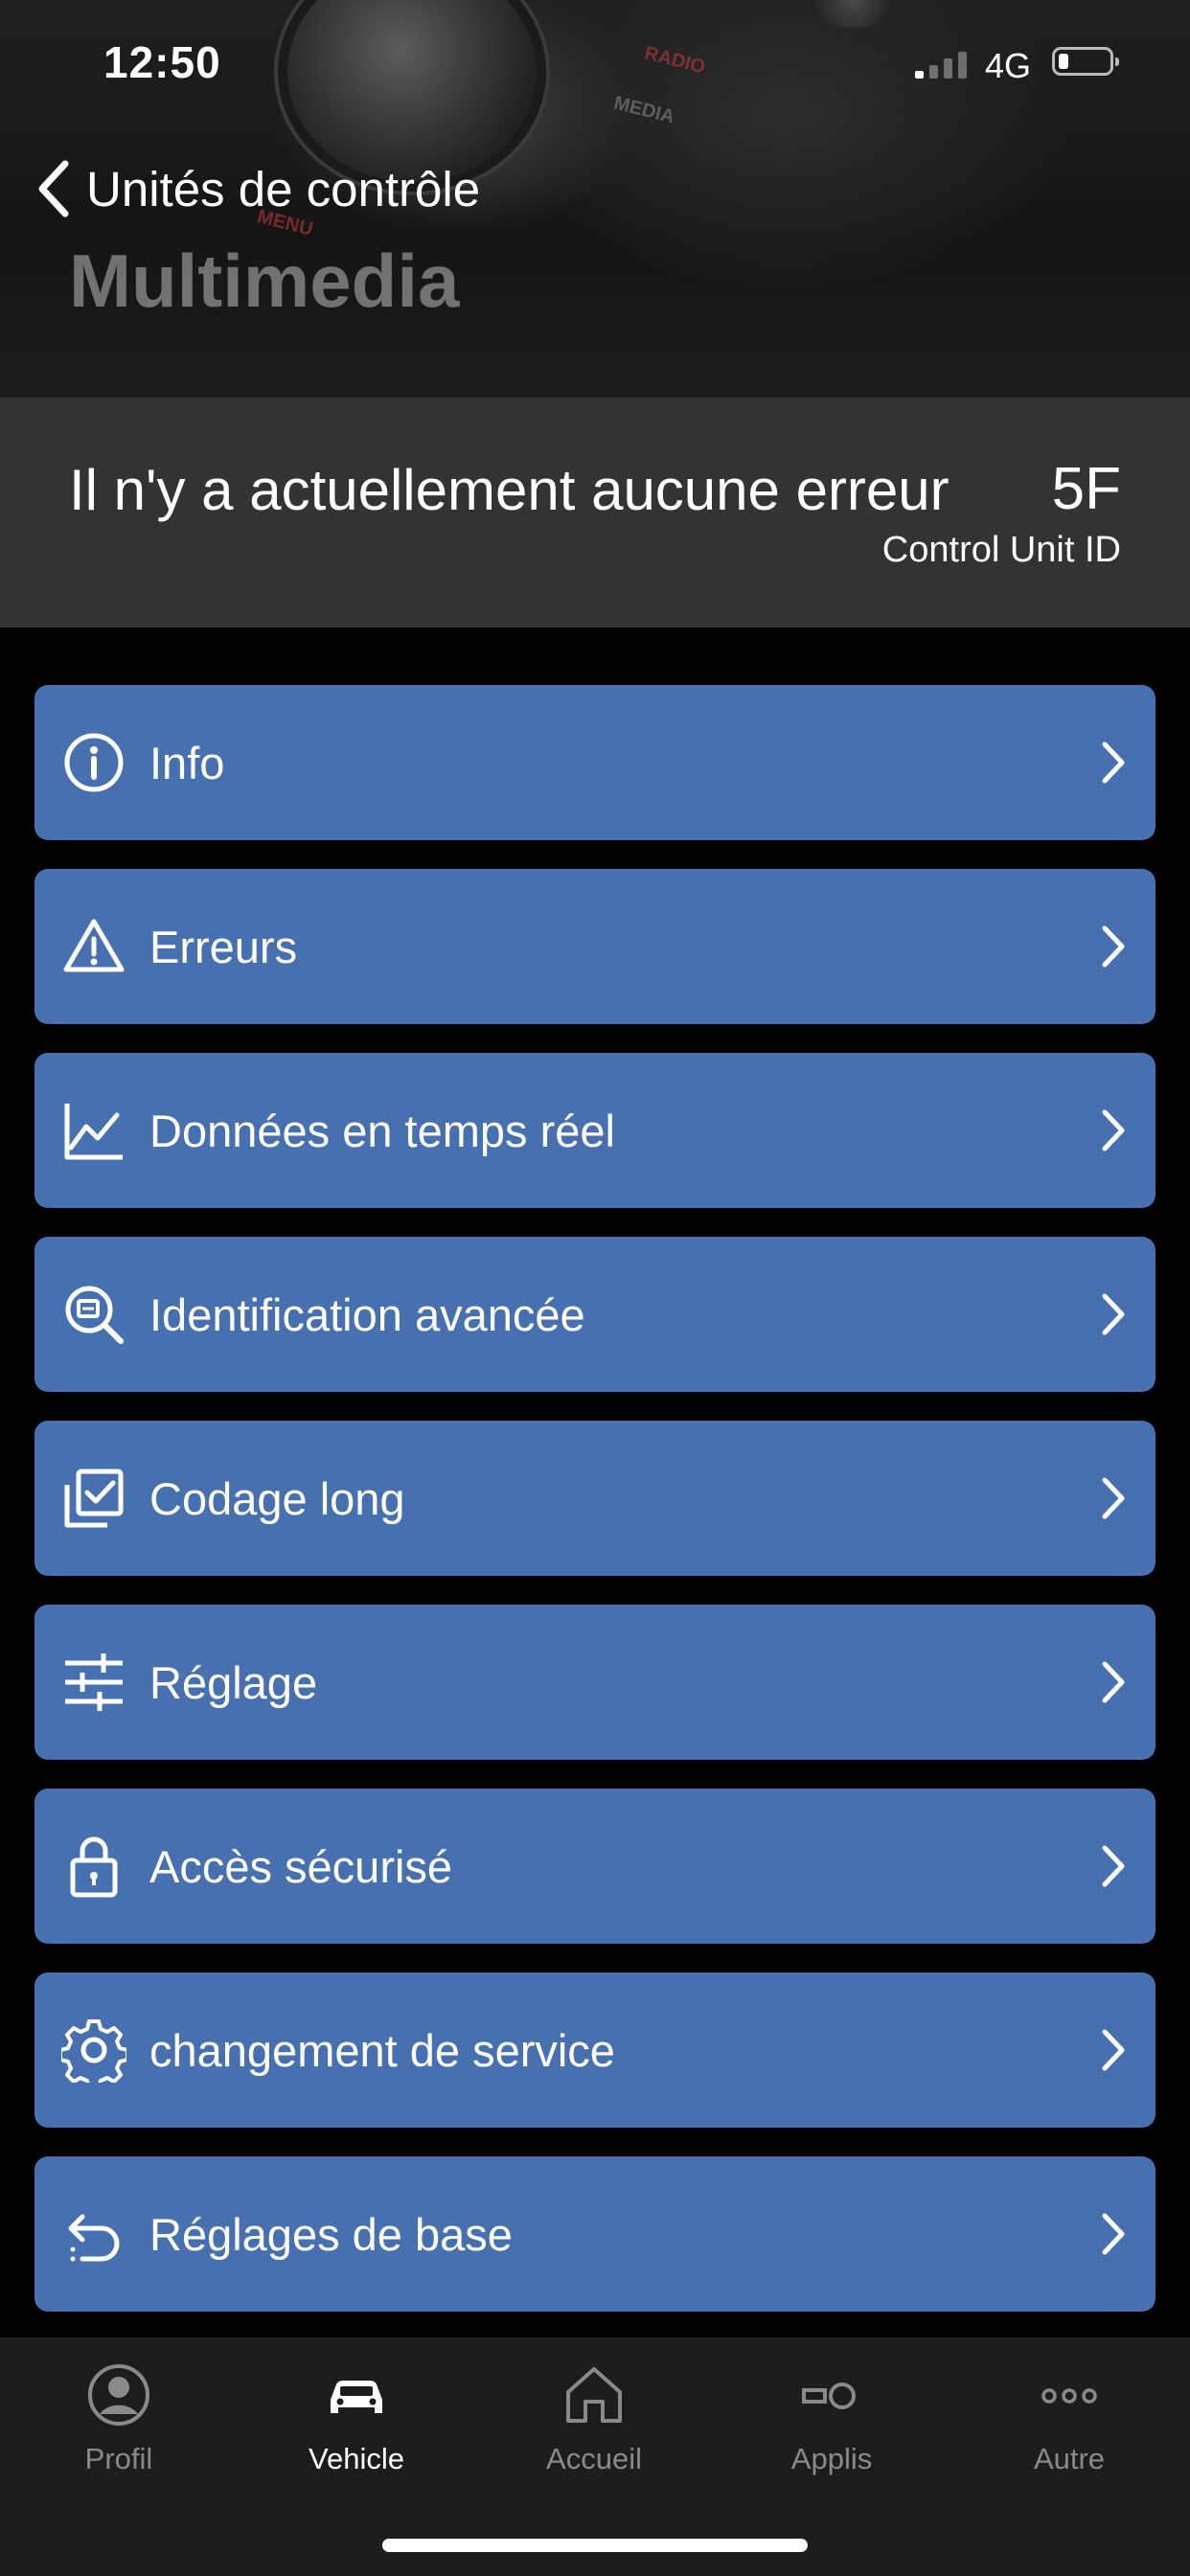  I want to click on line-chart-icon, so click(93, 1130).